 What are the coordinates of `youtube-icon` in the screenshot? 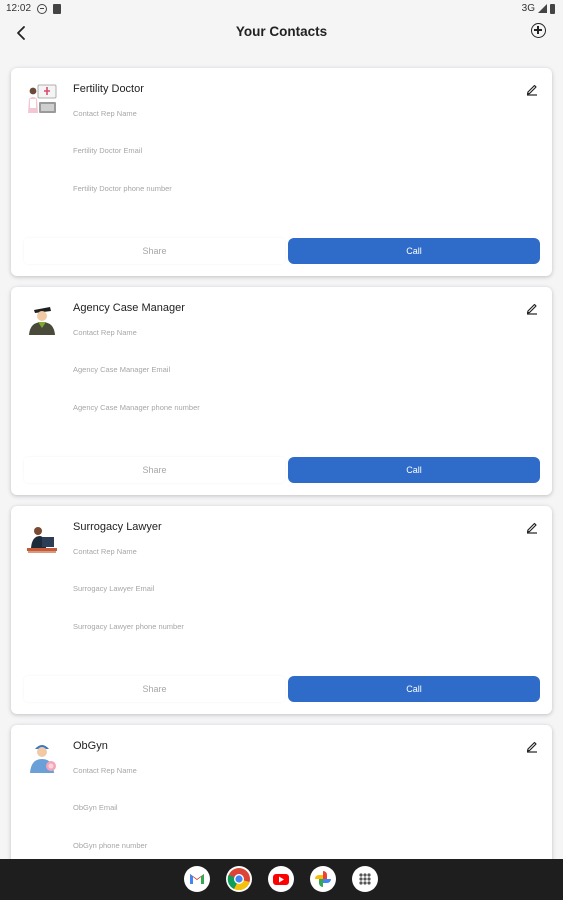 It's located at (281, 879).